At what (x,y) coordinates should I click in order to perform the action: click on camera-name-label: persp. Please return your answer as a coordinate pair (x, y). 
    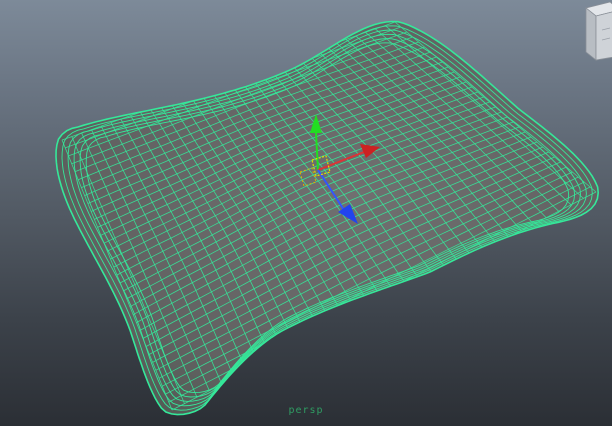
    Looking at the image, I should click on (306, 410).